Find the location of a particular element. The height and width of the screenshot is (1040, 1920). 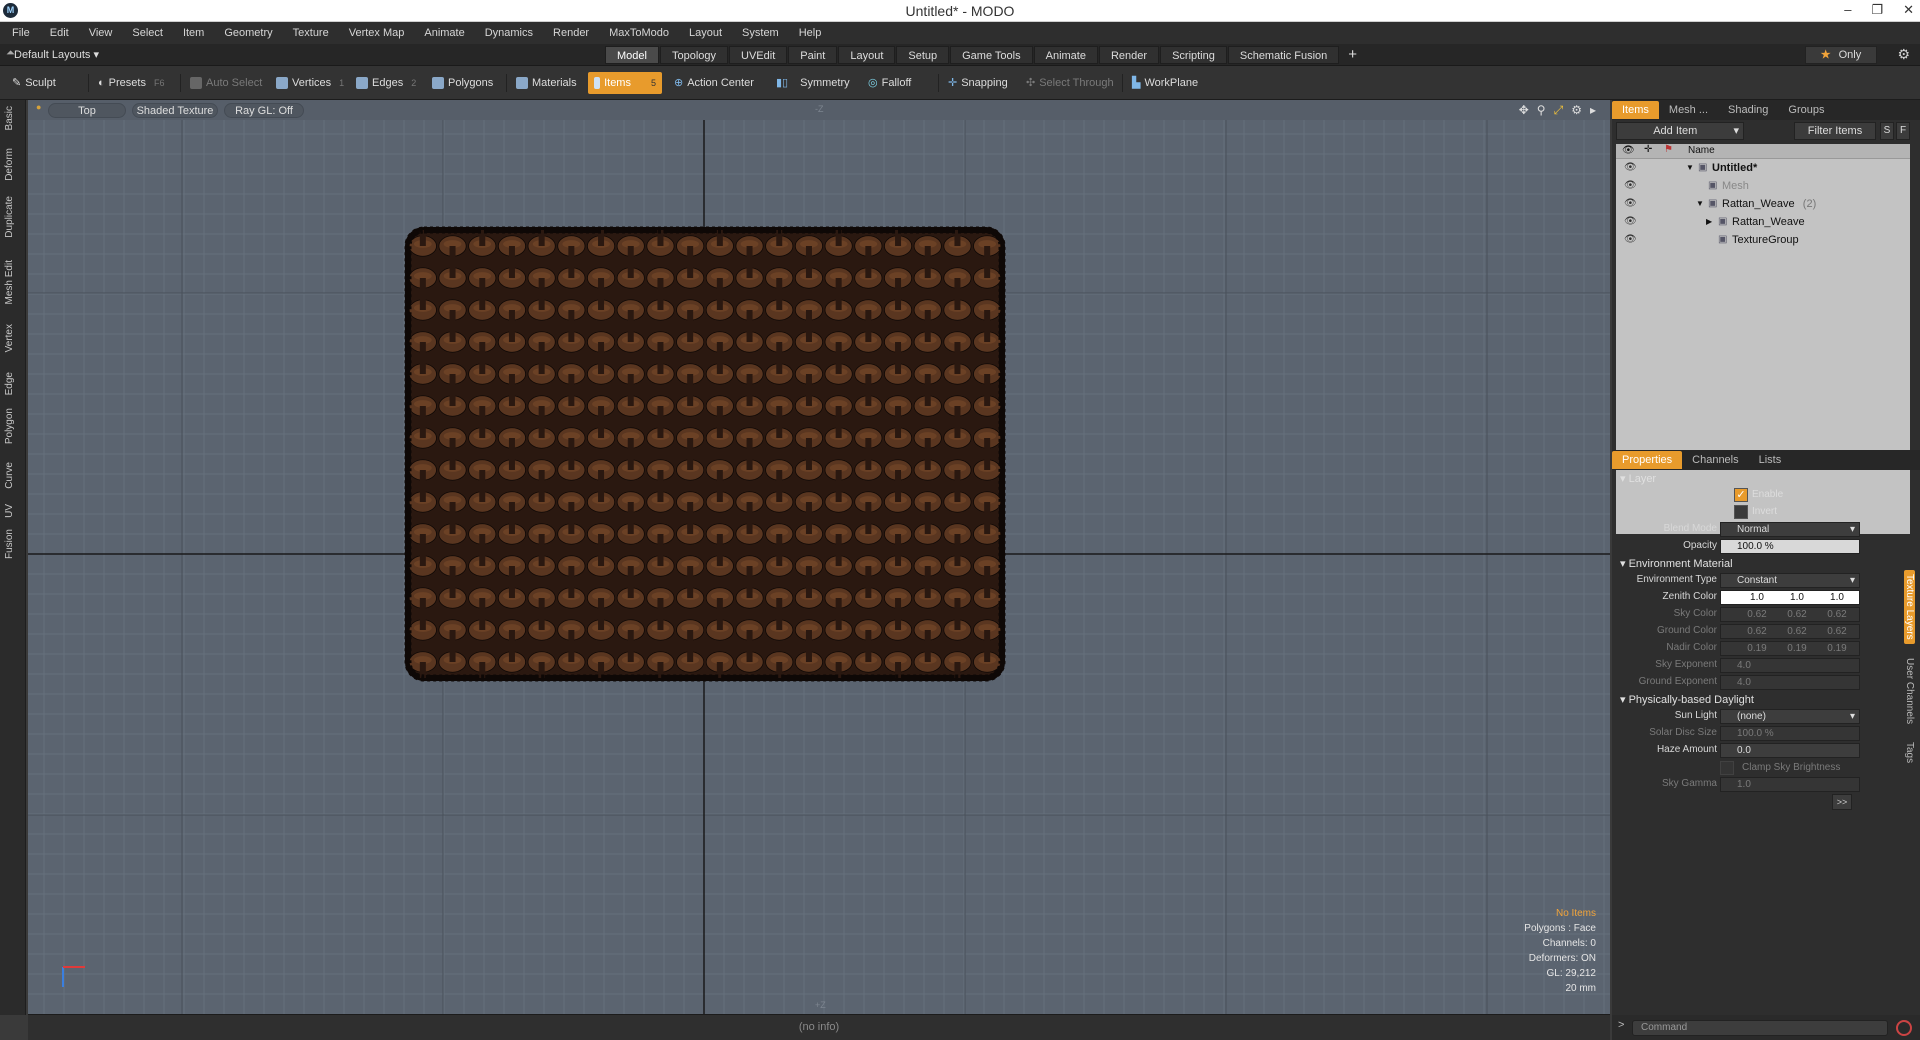

layout-tab-game-tools: Game Tools is located at coordinates (991, 55).